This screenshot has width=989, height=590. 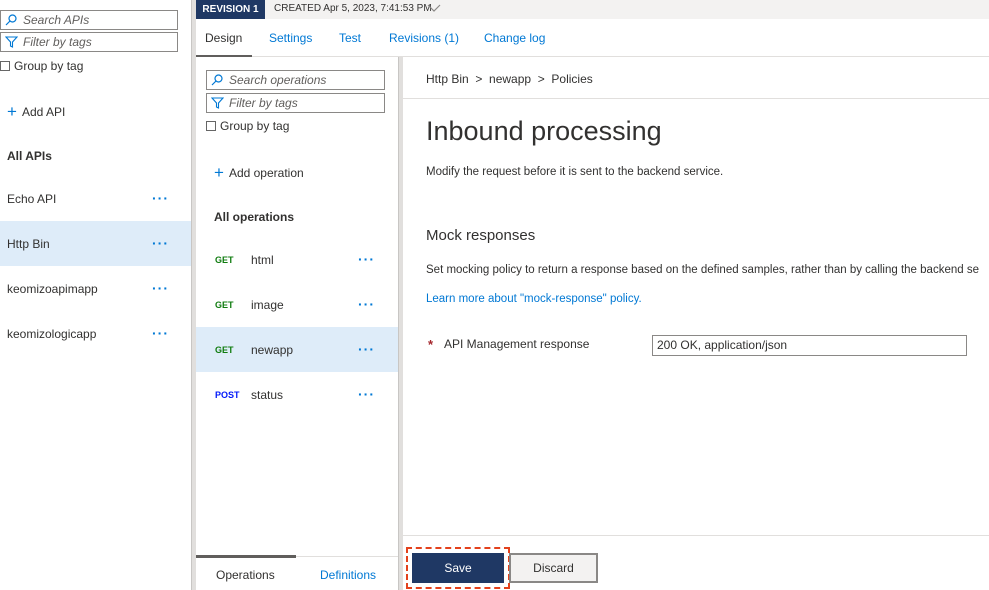 What do you see at coordinates (297, 259) in the screenshot?
I see `operation-item-html: GET html ···` at bounding box center [297, 259].